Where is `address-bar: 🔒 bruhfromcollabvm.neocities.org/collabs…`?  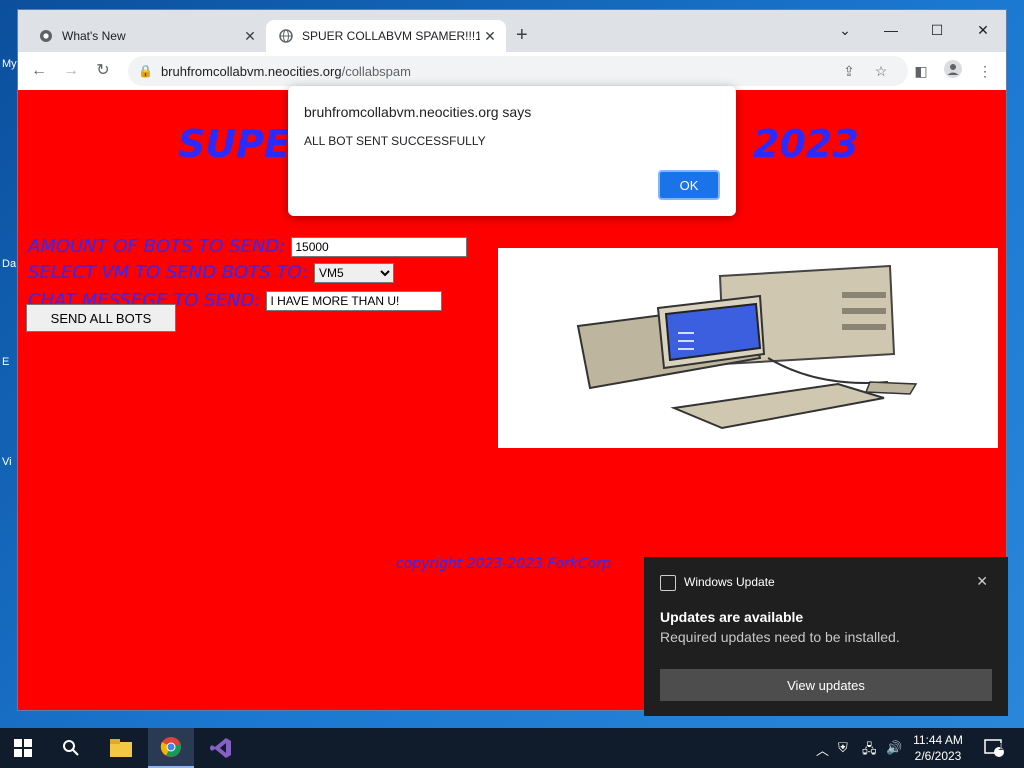
address-bar: 🔒 bruhfromcollabvm.neocities.org/collabs… is located at coordinates (518, 71).